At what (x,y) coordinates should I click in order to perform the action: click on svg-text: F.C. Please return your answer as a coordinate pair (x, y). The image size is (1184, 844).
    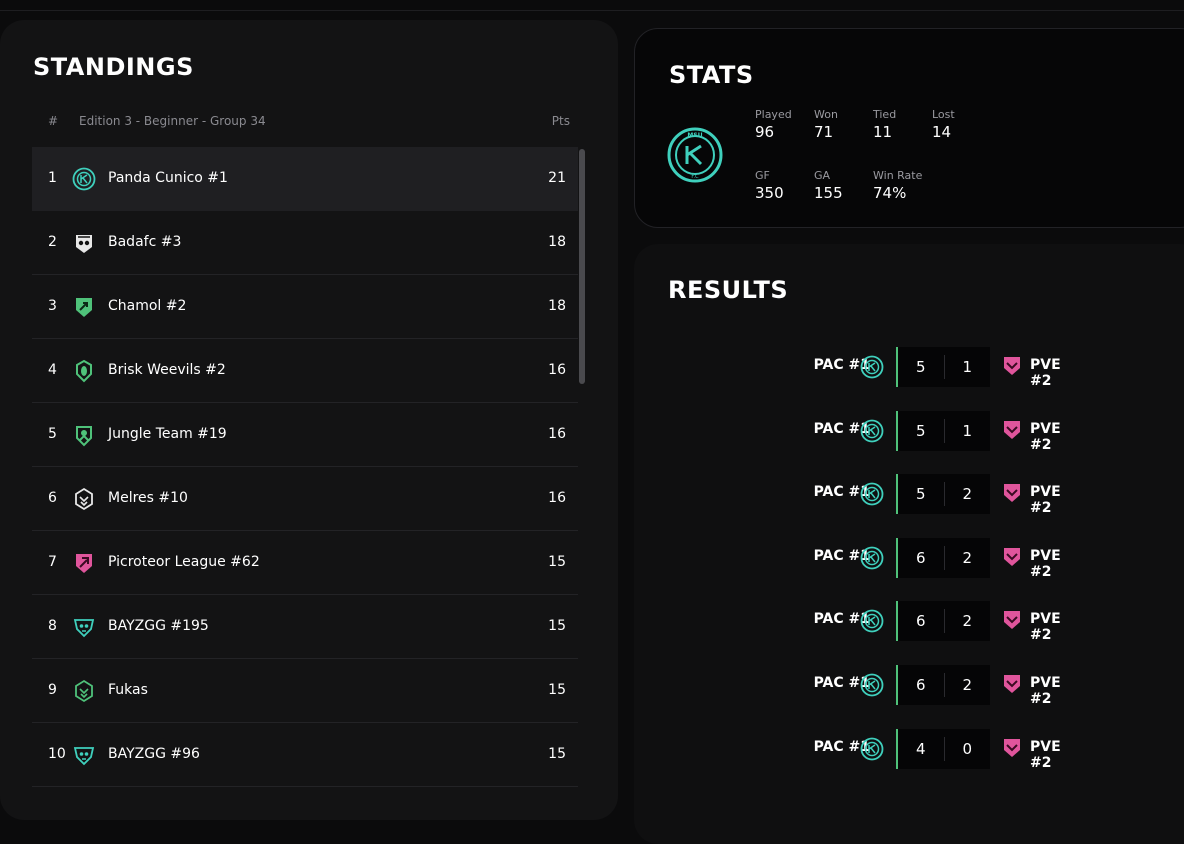
    Looking at the image, I should click on (695, 177).